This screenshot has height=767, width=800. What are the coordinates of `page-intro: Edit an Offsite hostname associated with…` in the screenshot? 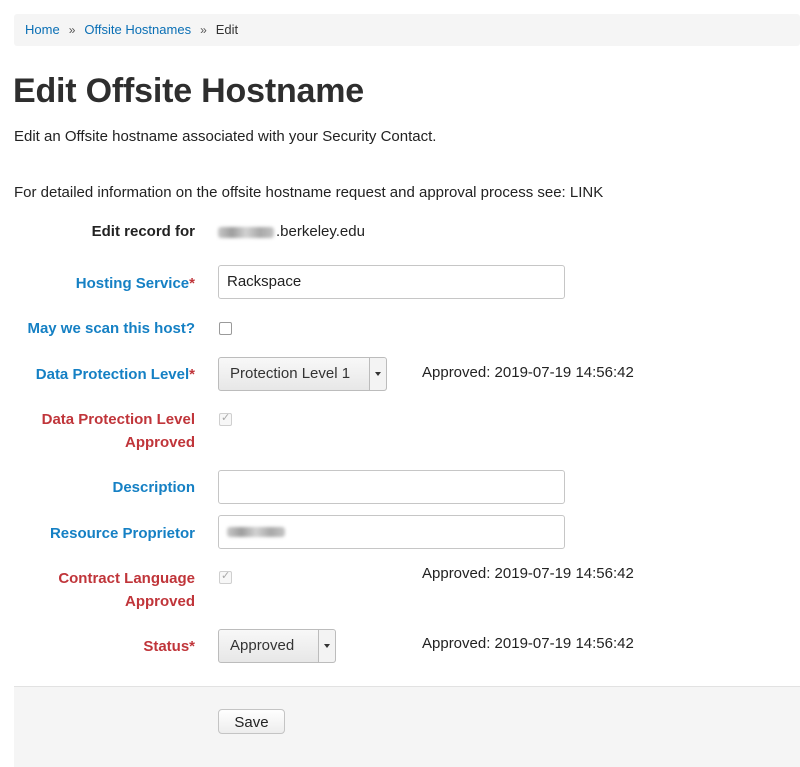 It's located at (225, 136).